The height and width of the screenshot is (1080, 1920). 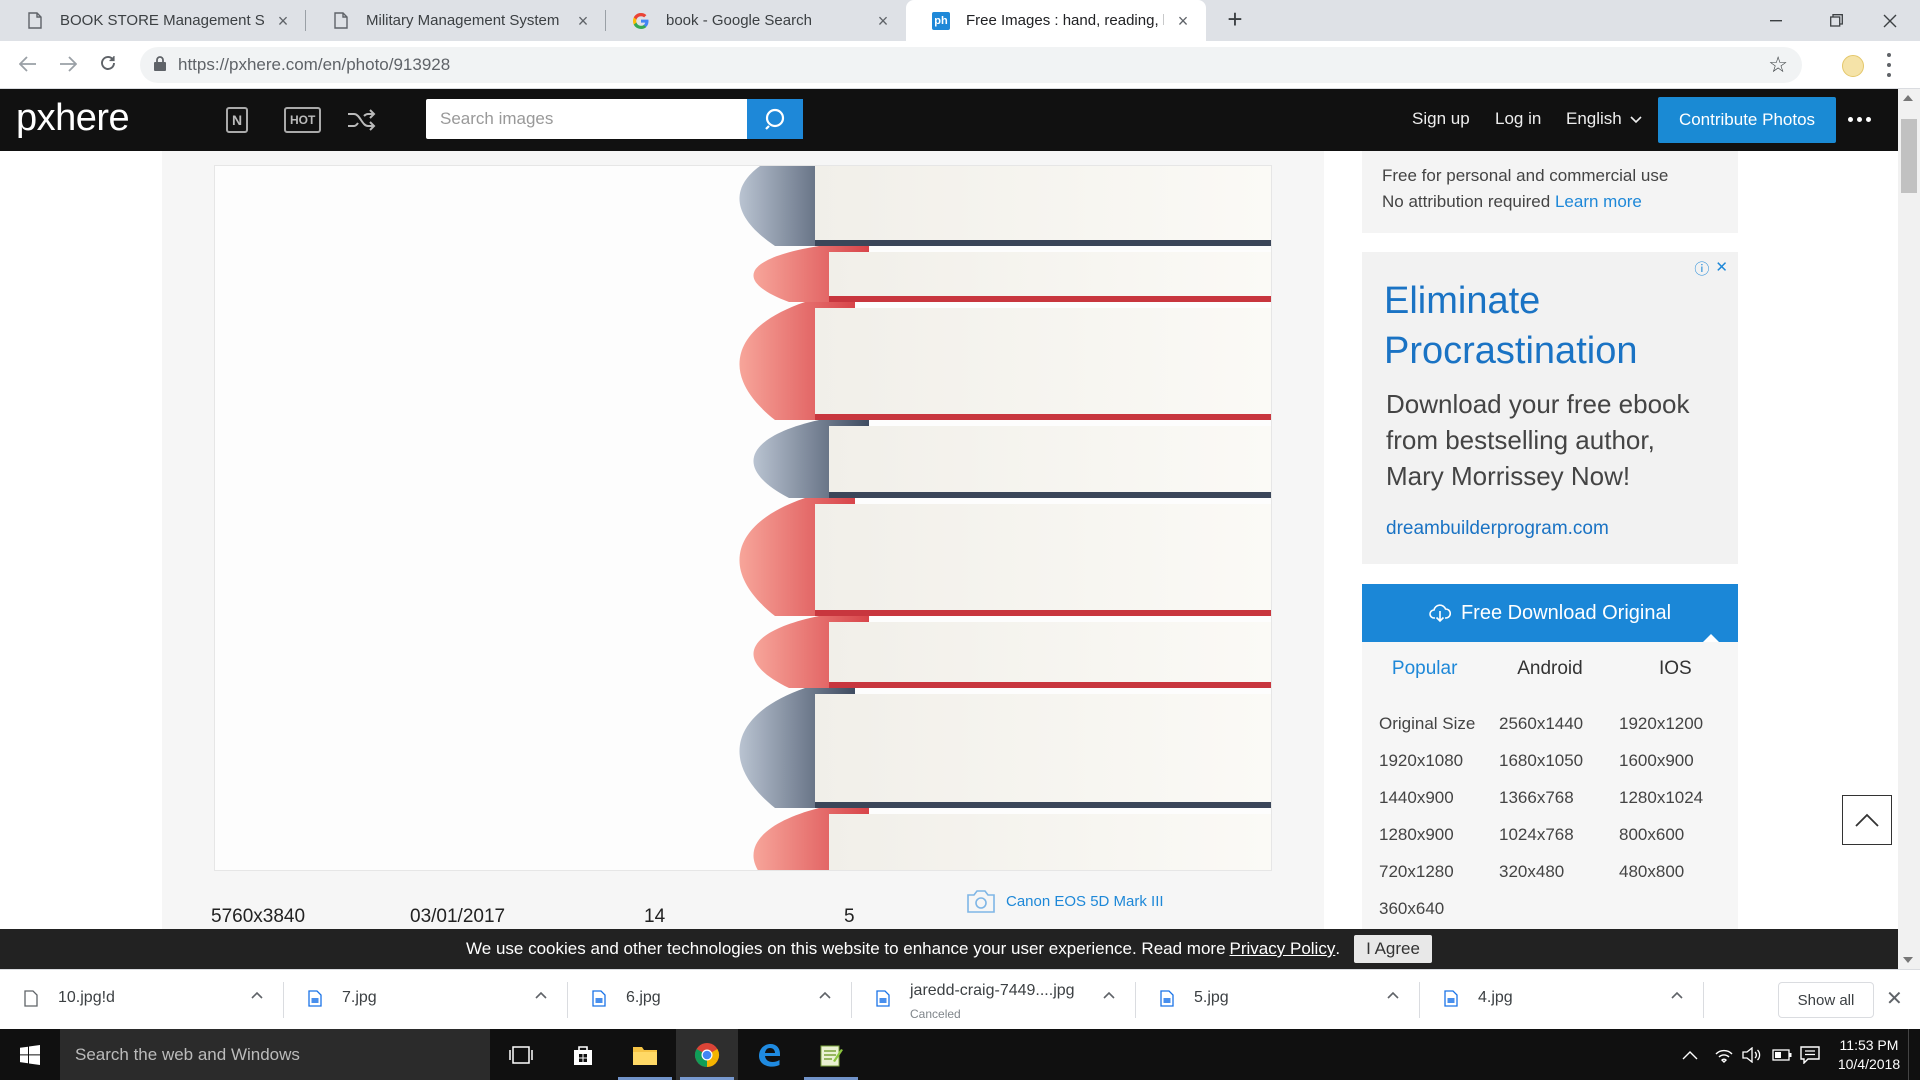 What do you see at coordinates (1782, 1054) in the screenshot?
I see `battery-icon` at bounding box center [1782, 1054].